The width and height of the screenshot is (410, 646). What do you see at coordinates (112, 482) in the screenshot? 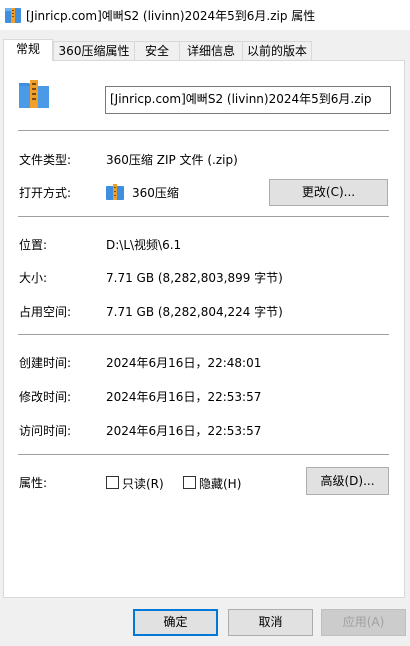
I see `readonly-checkbox` at bounding box center [112, 482].